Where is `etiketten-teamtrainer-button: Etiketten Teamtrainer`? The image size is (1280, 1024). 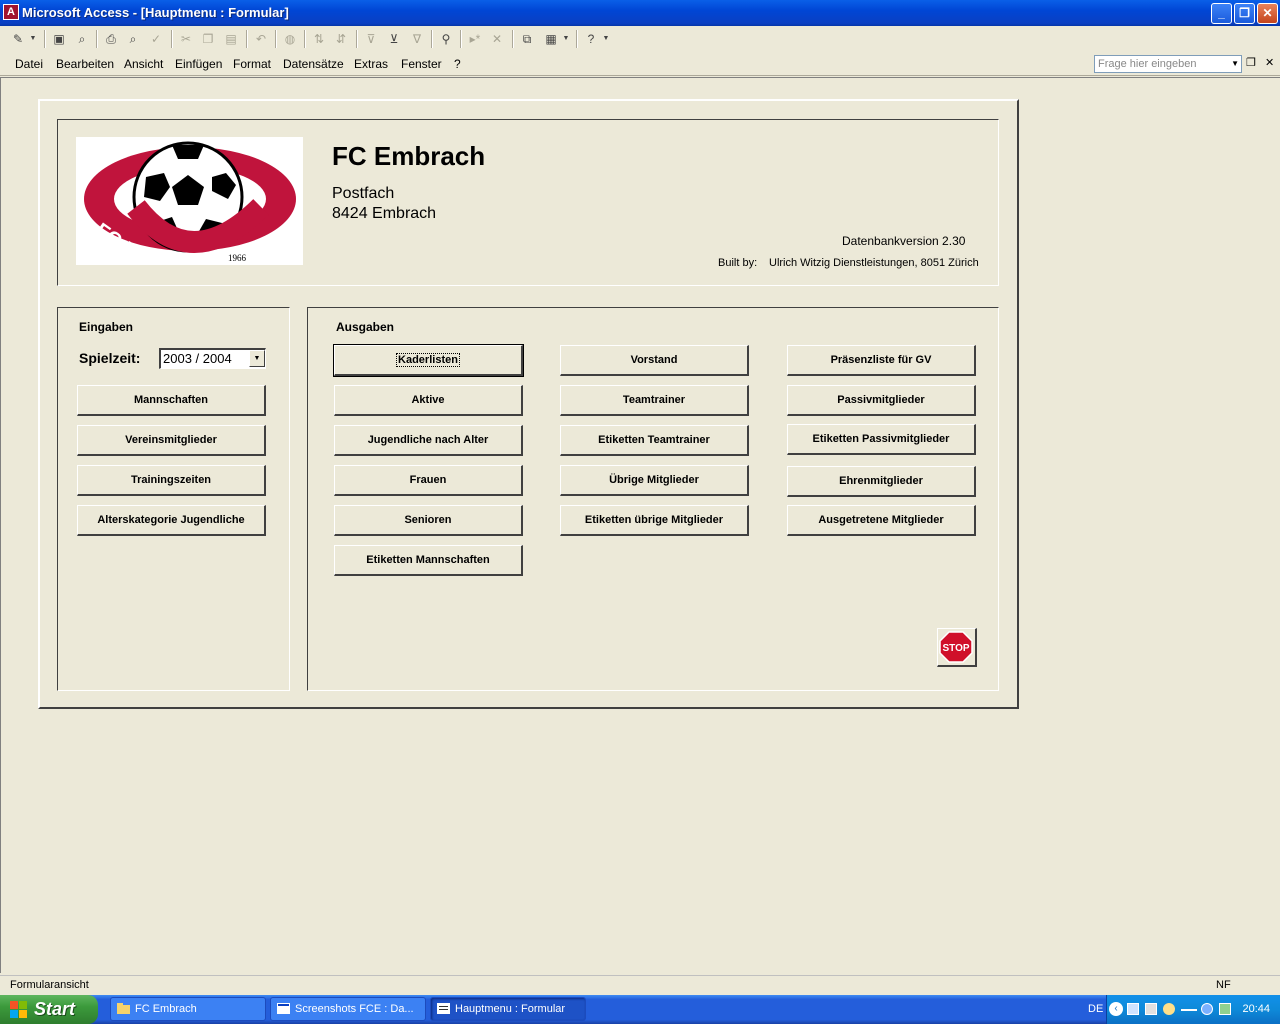 etiketten-teamtrainer-button: Etiketten Teamtrainer is located at coordinates (654, 440).